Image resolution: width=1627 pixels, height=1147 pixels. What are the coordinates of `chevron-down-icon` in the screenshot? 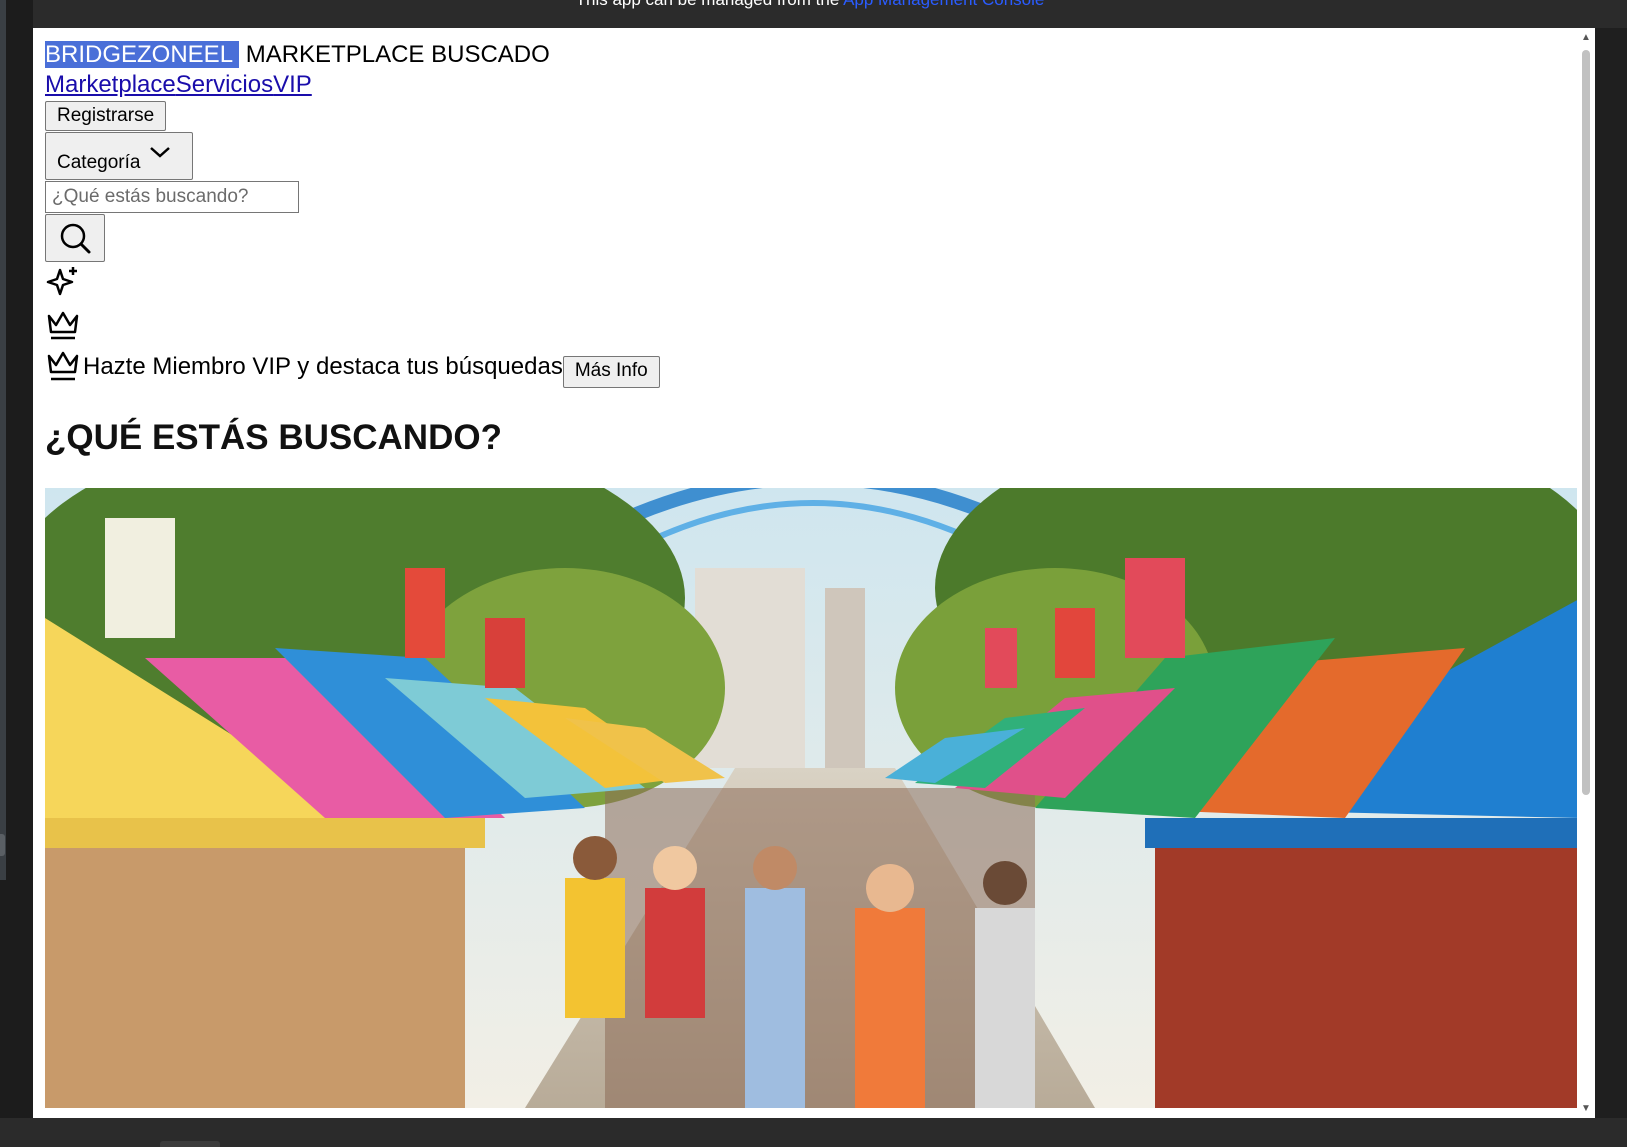 It's located at (160, 152).